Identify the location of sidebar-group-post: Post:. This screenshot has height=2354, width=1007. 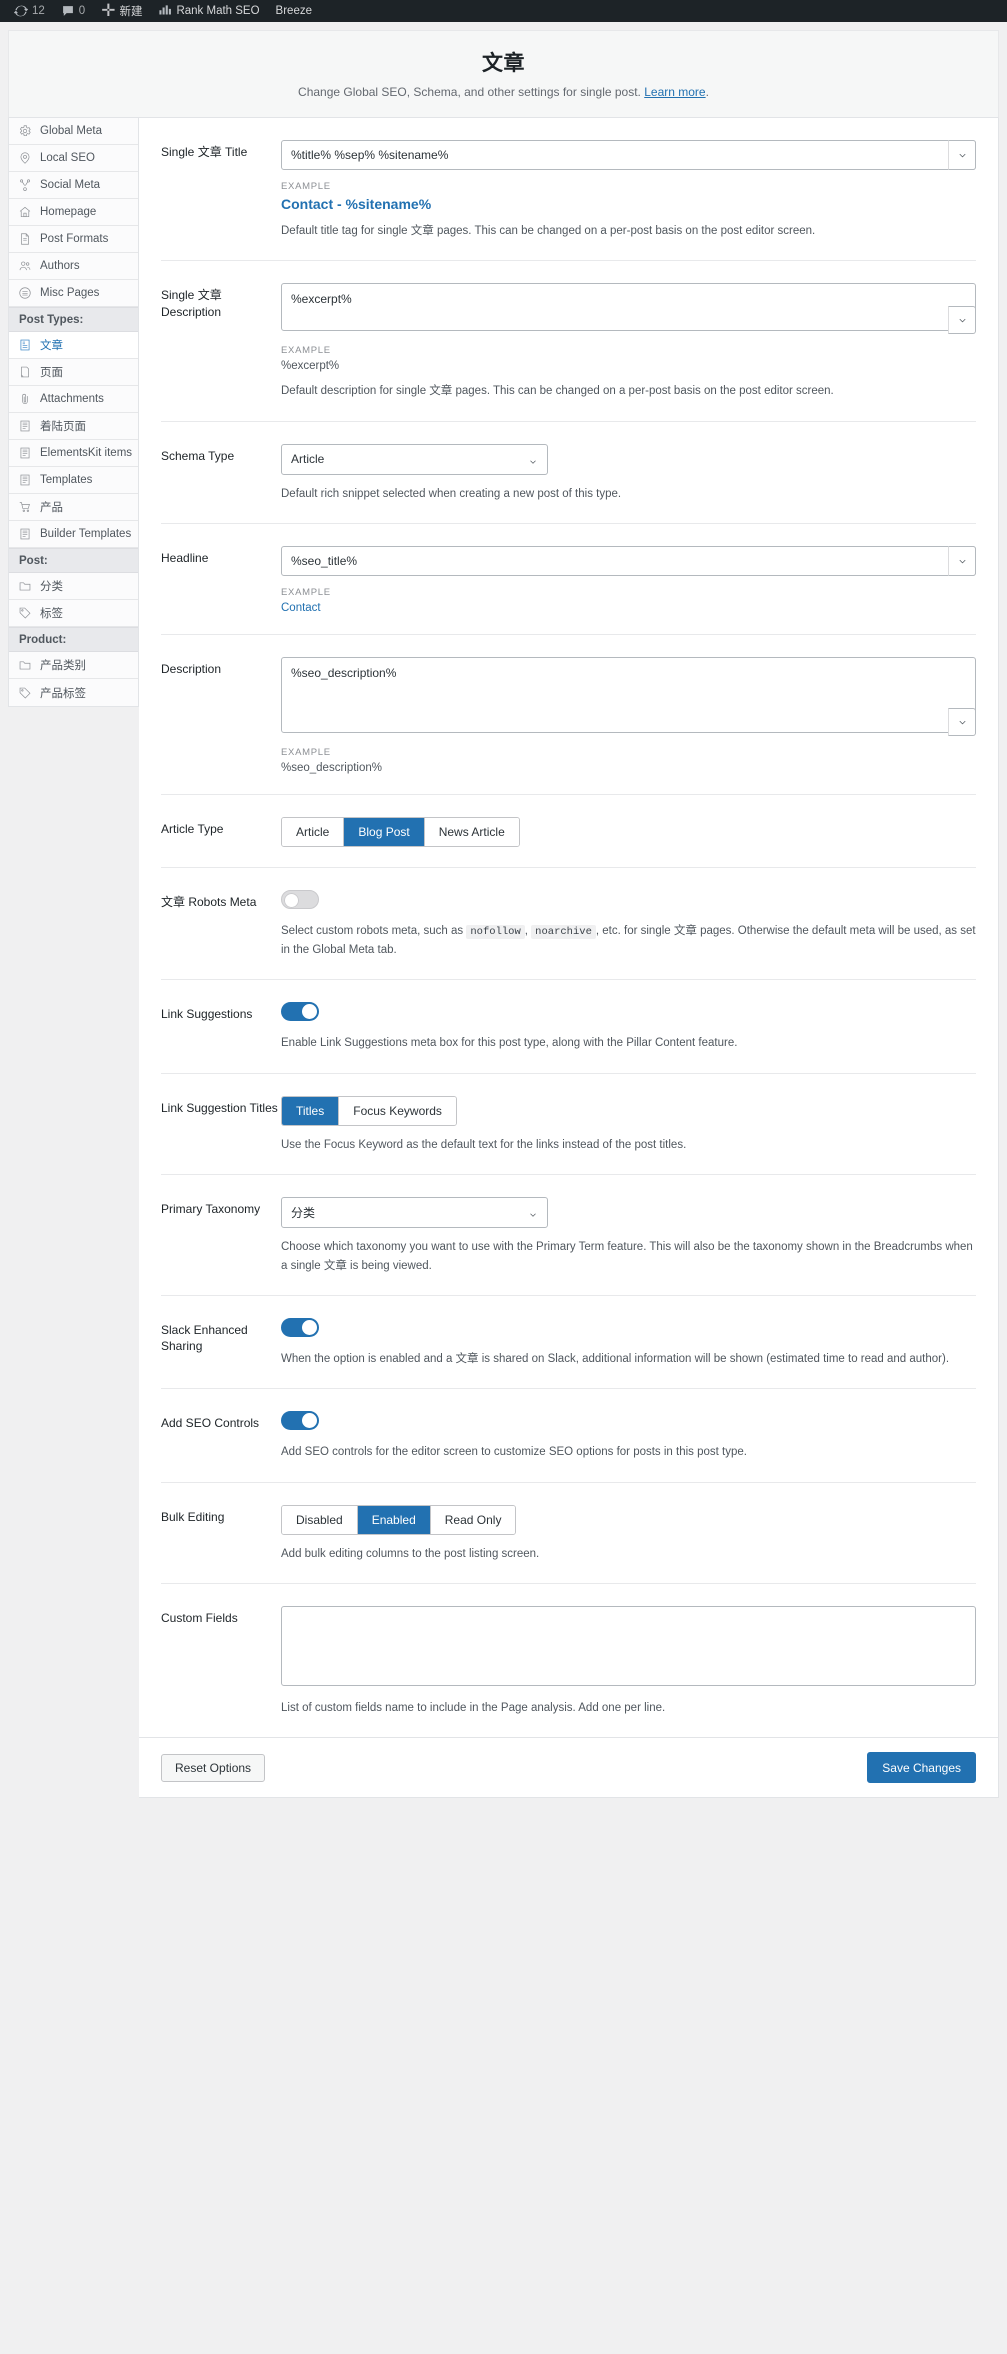
(73, 560).